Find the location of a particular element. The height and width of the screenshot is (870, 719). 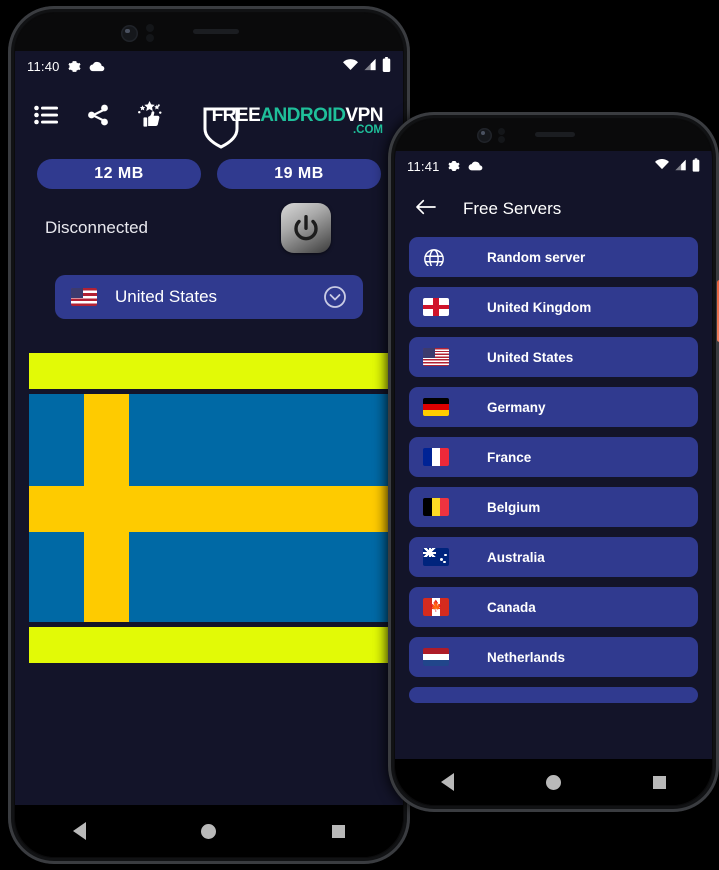

list-item: Belgium is located at coordinates (553, 507).